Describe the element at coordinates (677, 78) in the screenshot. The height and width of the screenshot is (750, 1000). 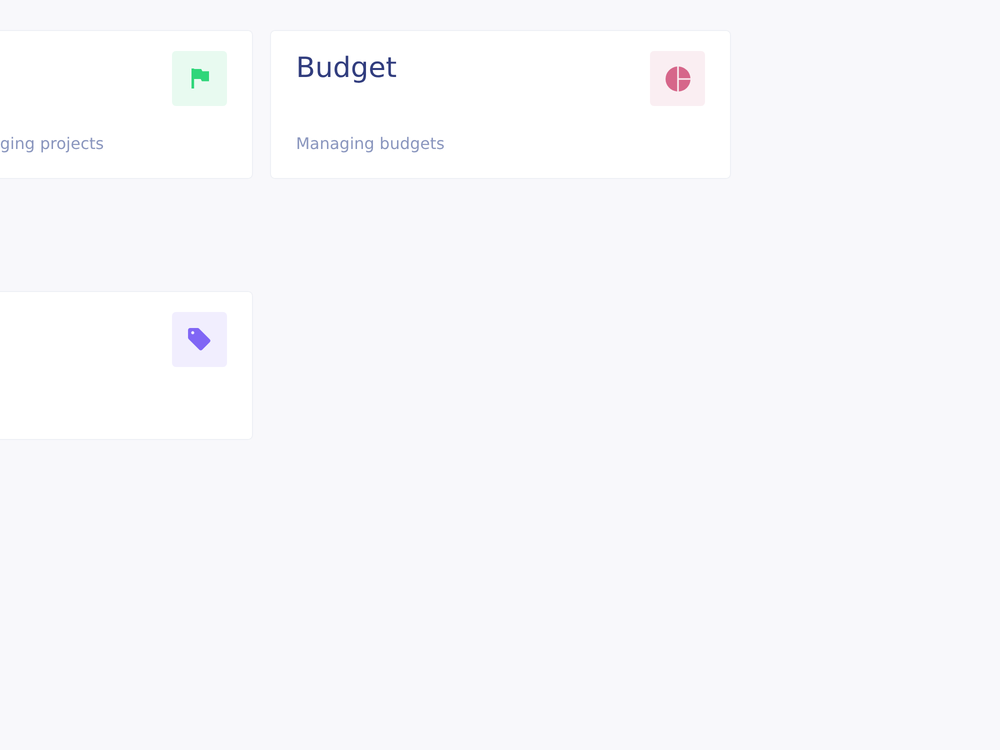
I see `pie-chart-icon` at that location.